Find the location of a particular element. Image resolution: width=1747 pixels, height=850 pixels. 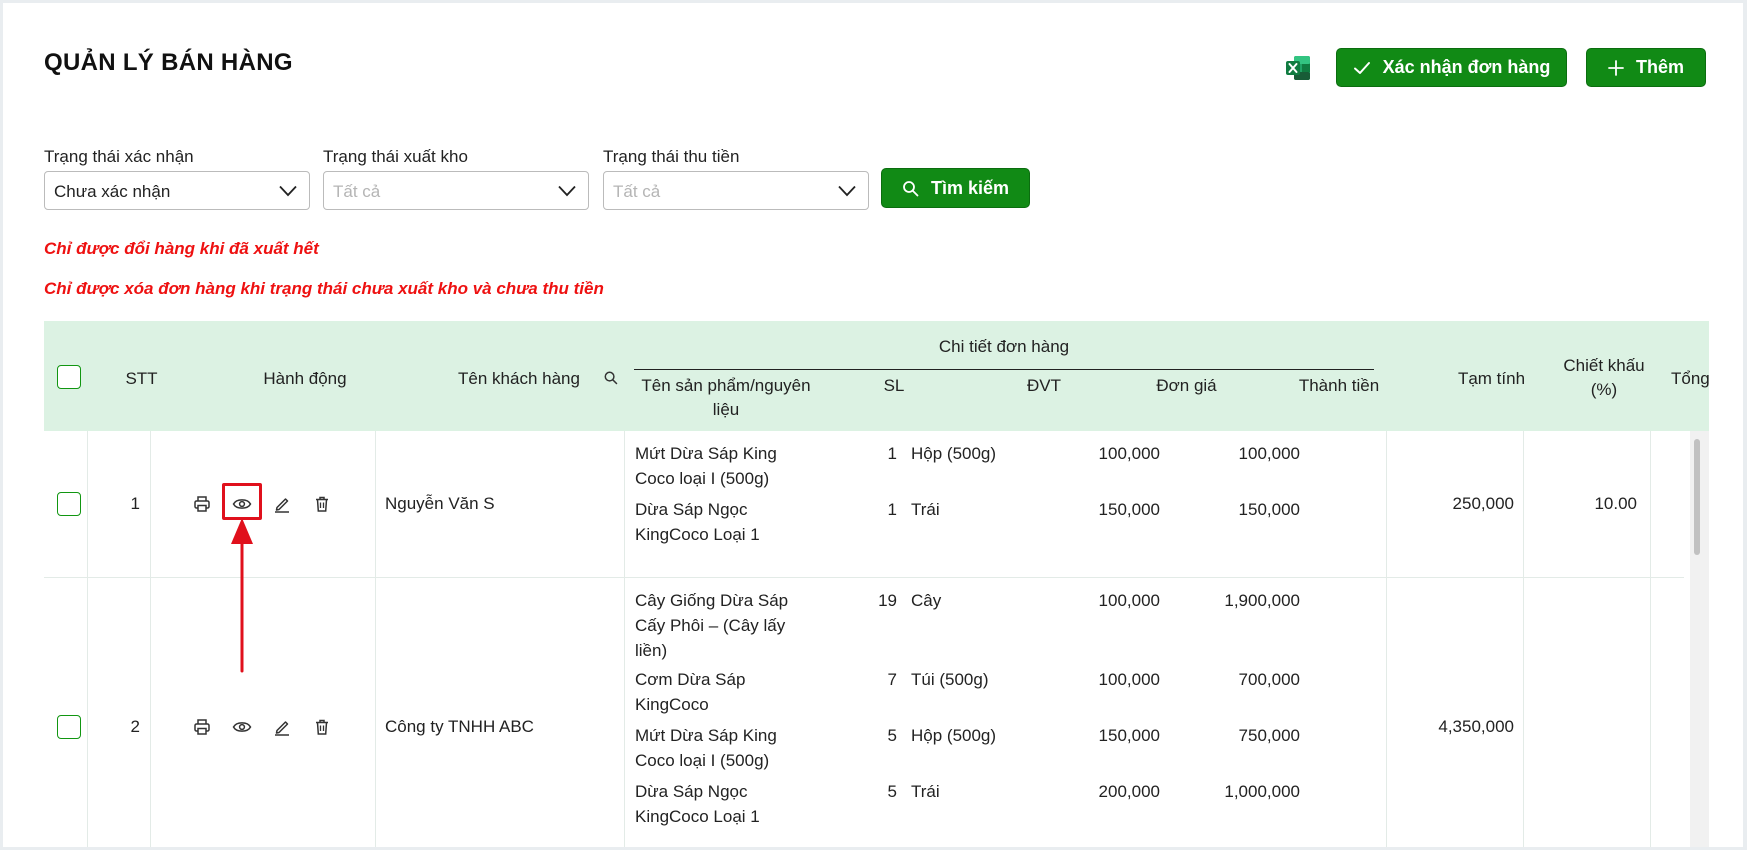

payment-status-select: Tất cả is located at coordinates (736, 190).